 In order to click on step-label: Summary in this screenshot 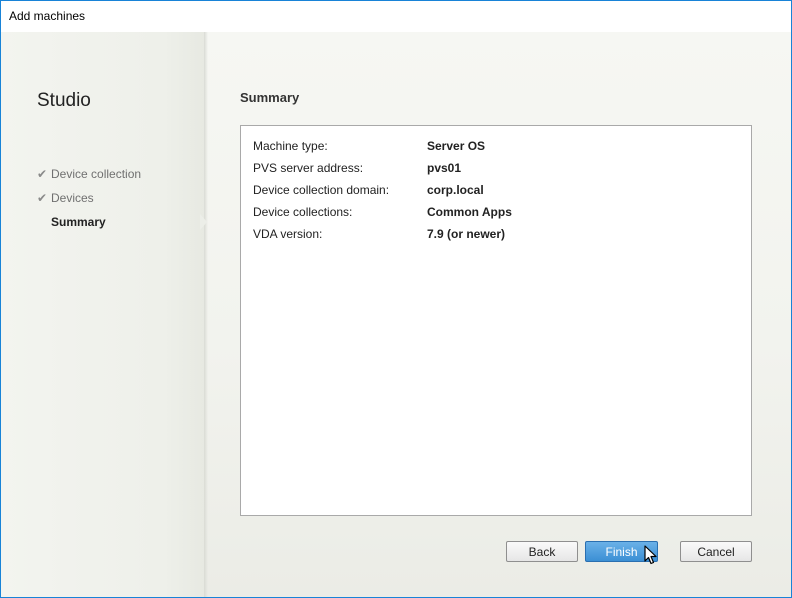, I will do `click(78, 222)`.